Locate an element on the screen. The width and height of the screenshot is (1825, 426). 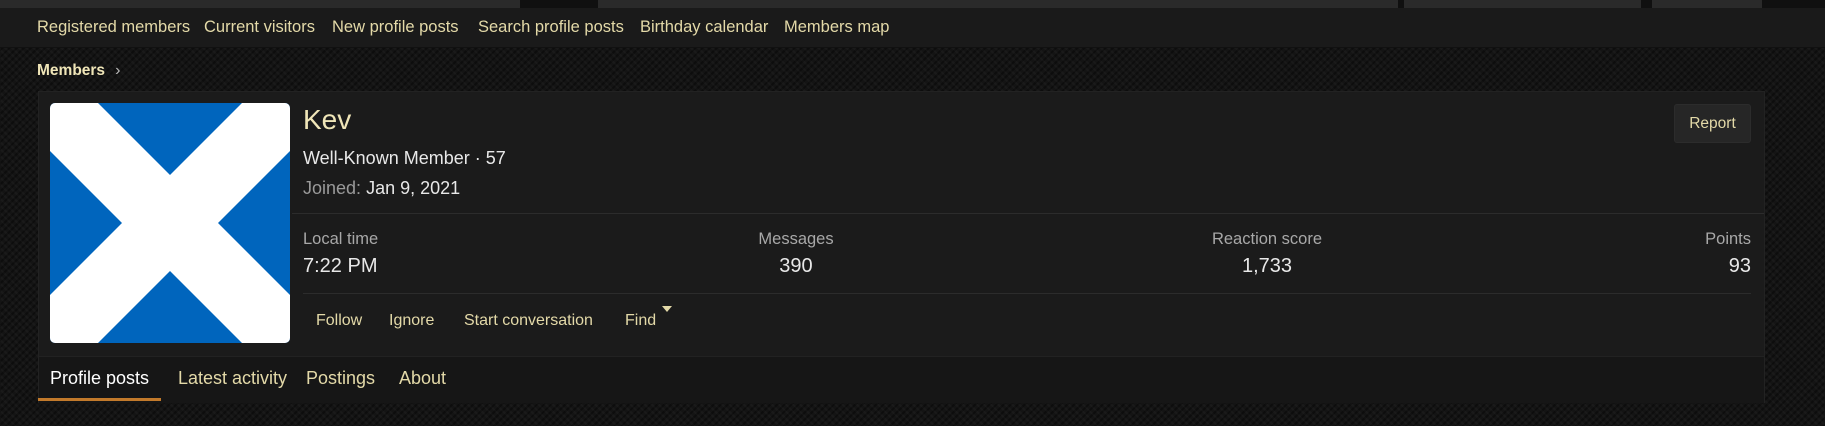
subnav-search-profile-posts: Search profile posts is located at coordinates (551, 27).